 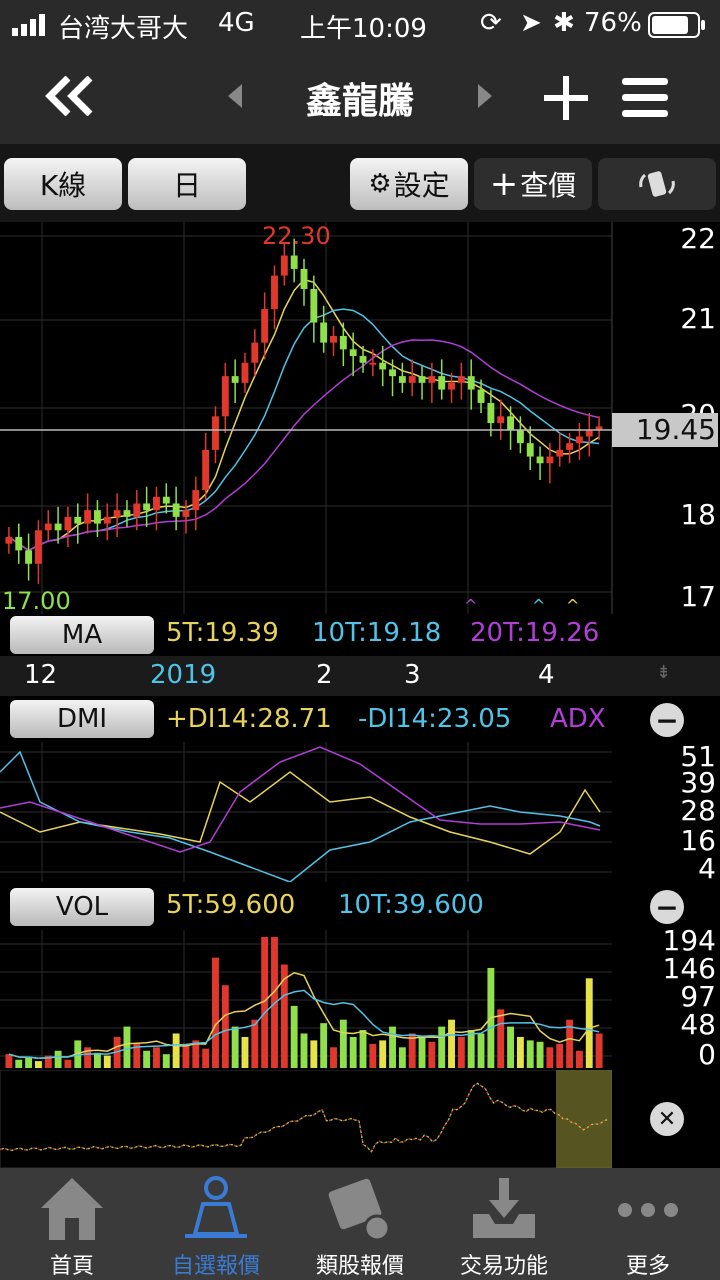 What do you see at coordinates (236, 23) in the screenshot?
I see `network-type: 4G` at bounding box center [236, 23].